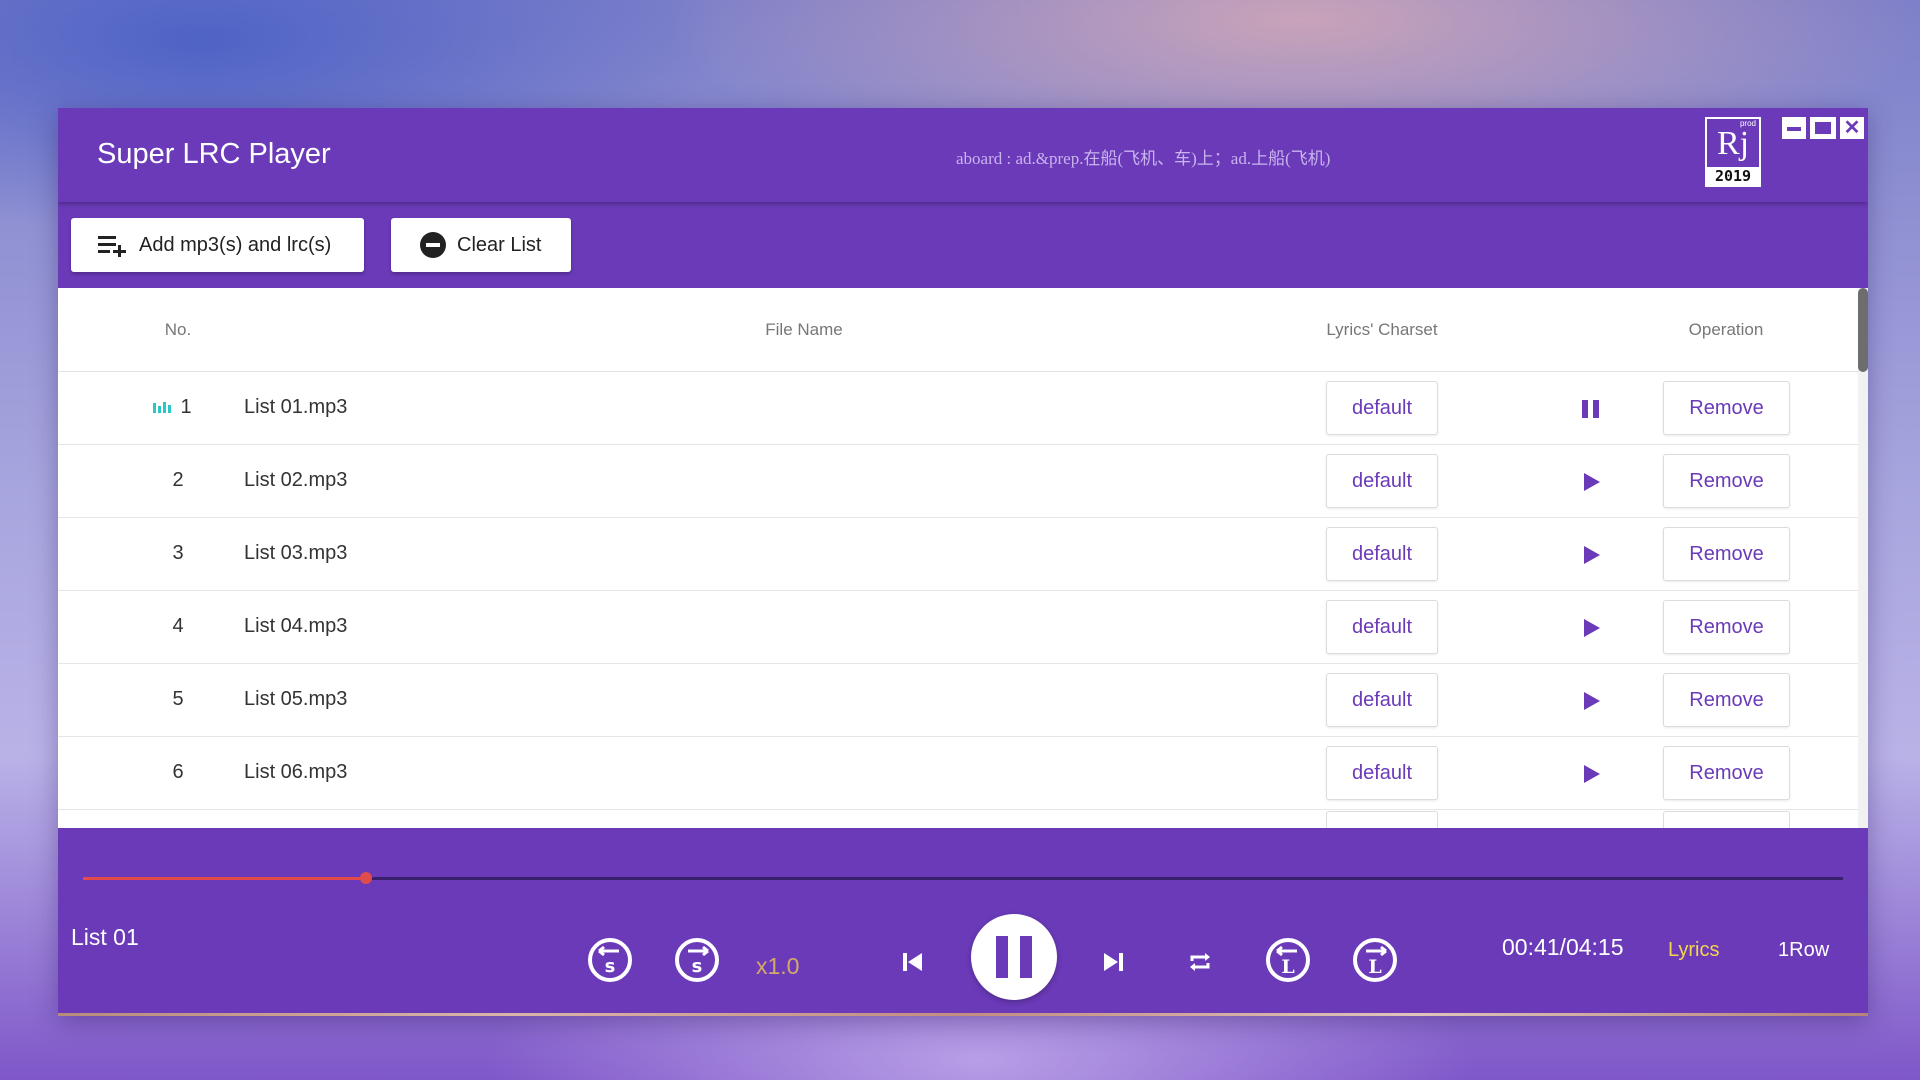 Image resolution: width=1920 pixels, height=1080 pixels. What do you see at coordinates (235, 244) in the screenshot?
I see `add-files-label: Add mp3(s) and lrc(s)` at bounding box center [235, 244].